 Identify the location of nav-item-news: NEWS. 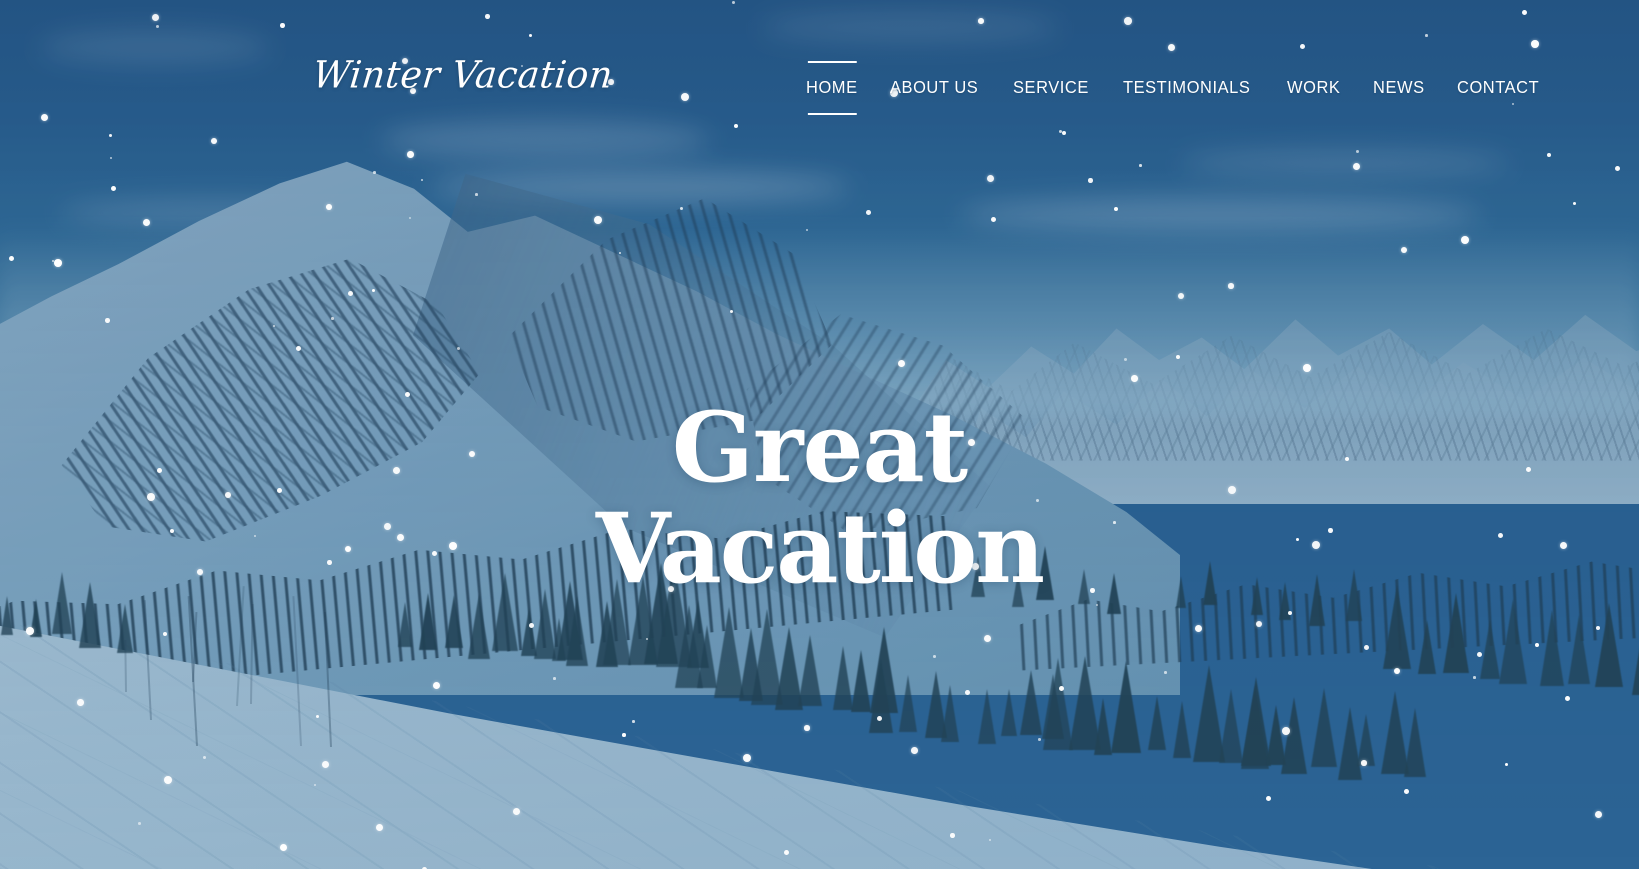
(1399, 87).